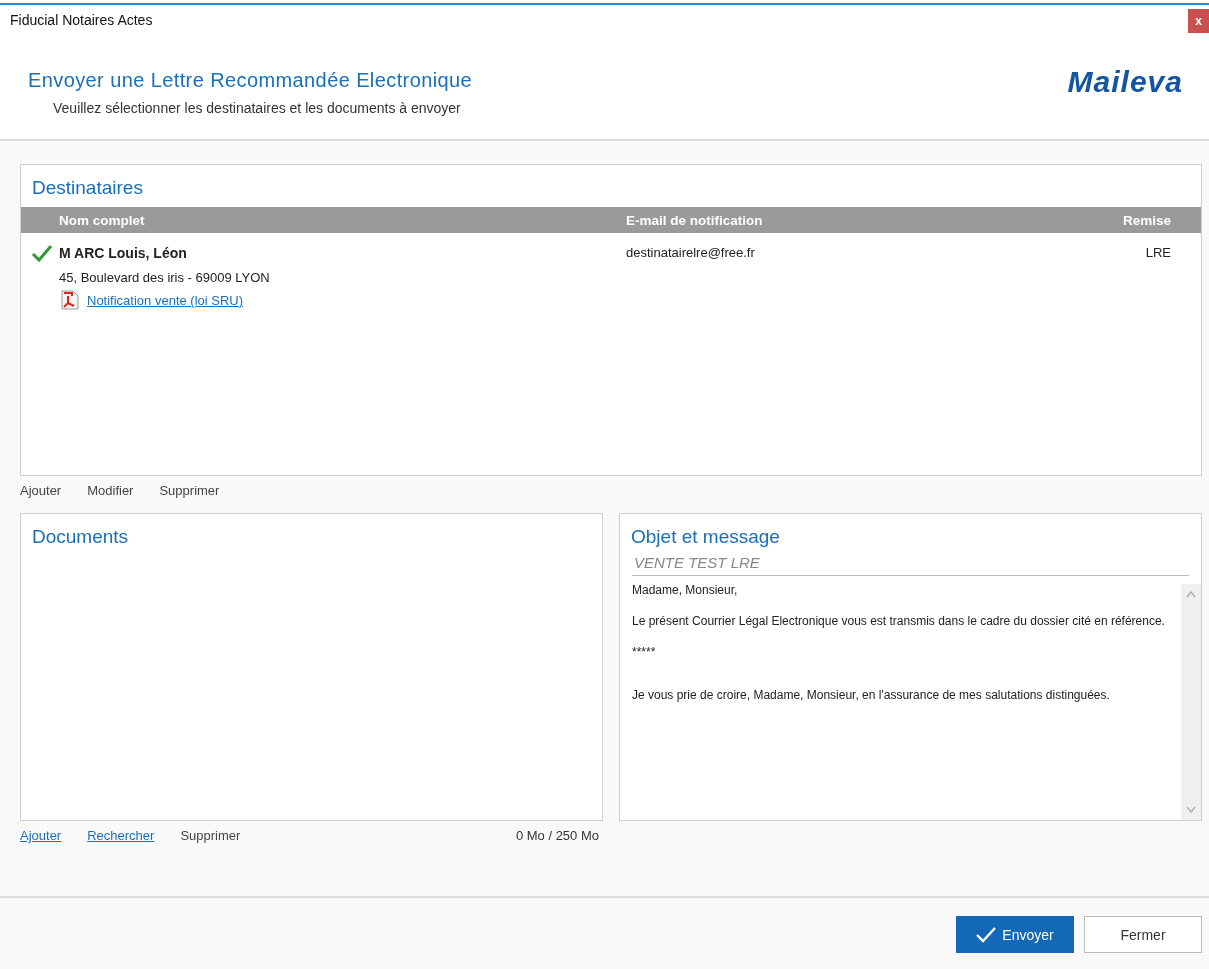 The image size is (1209, 969). Describe the element at coordinates (41, 839) in the screenshot. I see `action-link: Ajouter` at that location.